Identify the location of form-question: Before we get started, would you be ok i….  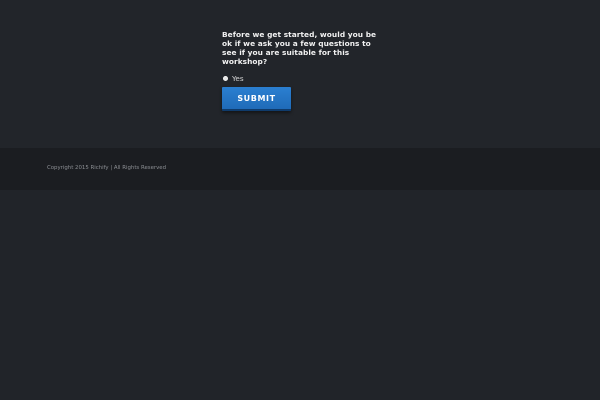
(299, 48).